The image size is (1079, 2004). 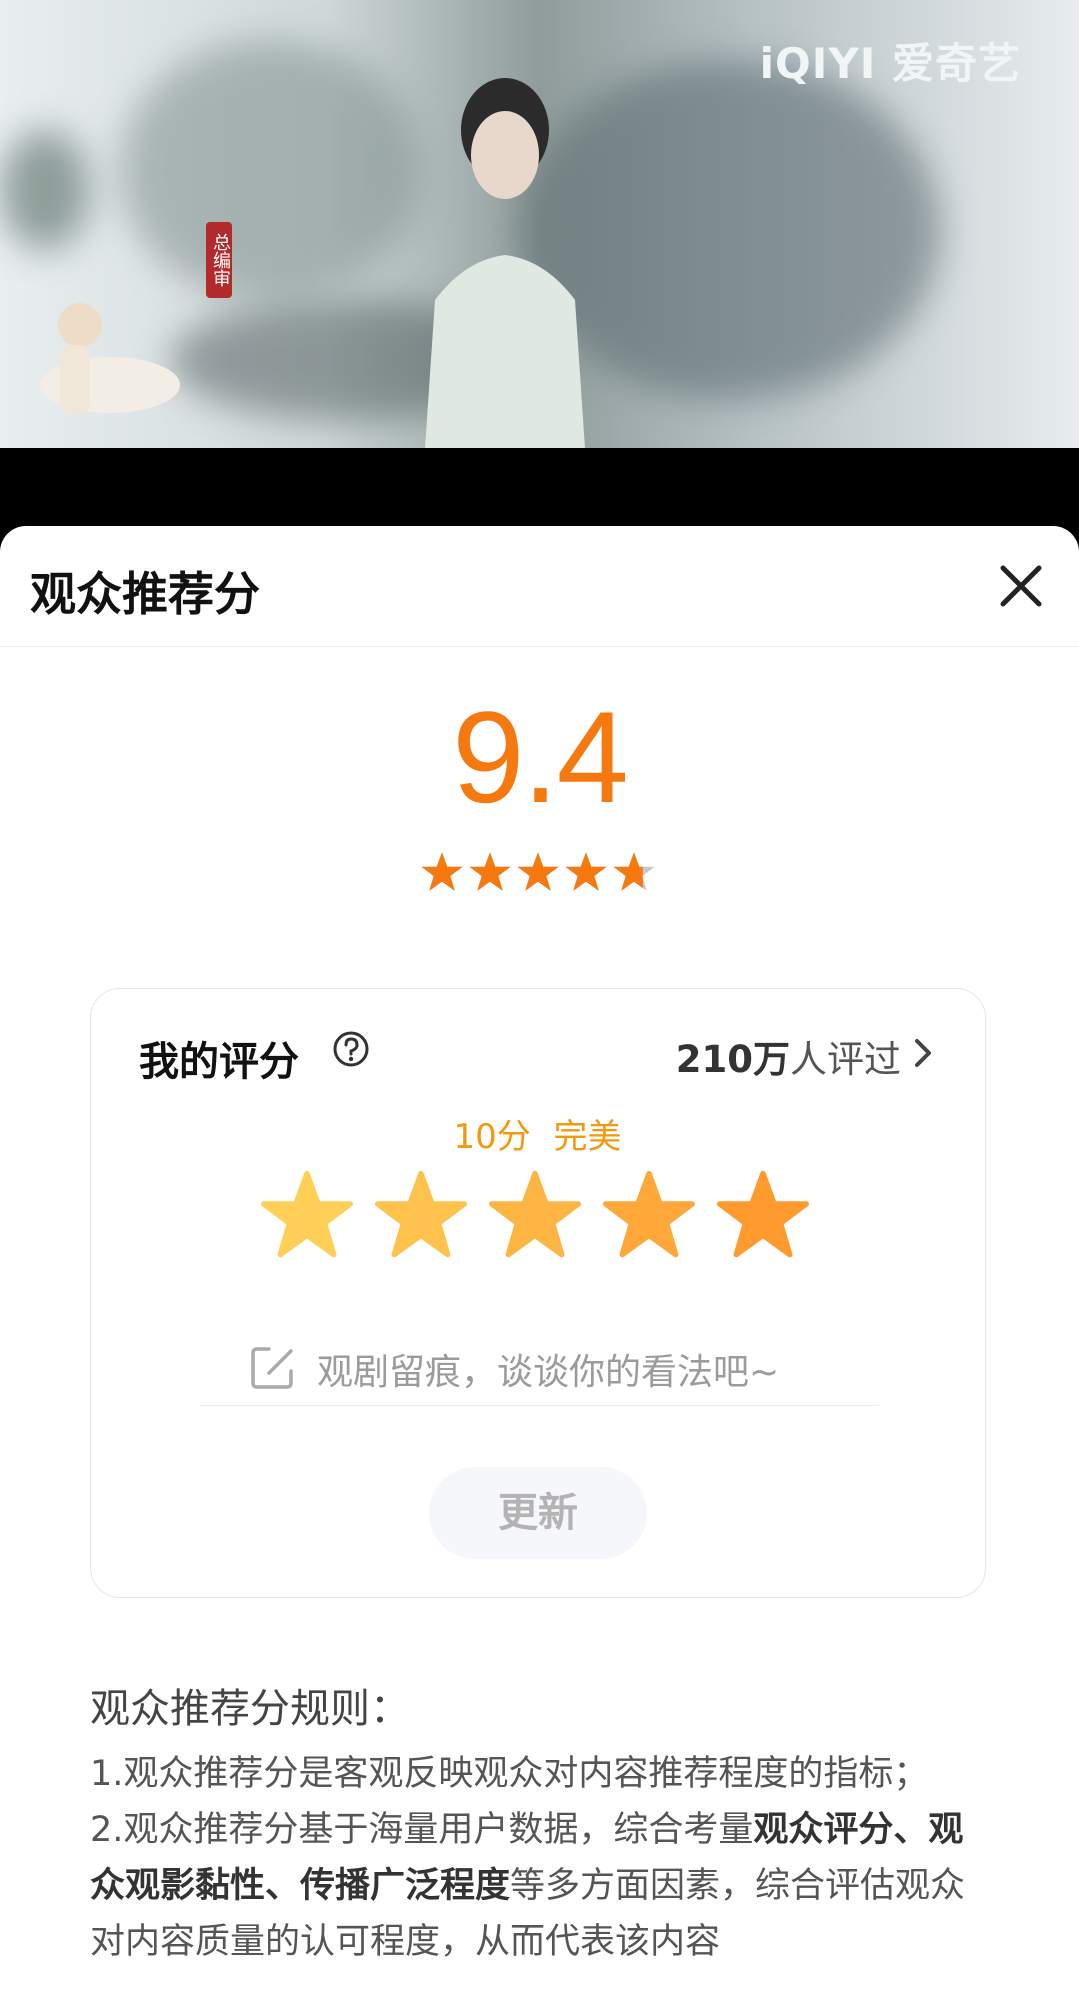 I want to click on score-stars, so click(x=540, y=874).